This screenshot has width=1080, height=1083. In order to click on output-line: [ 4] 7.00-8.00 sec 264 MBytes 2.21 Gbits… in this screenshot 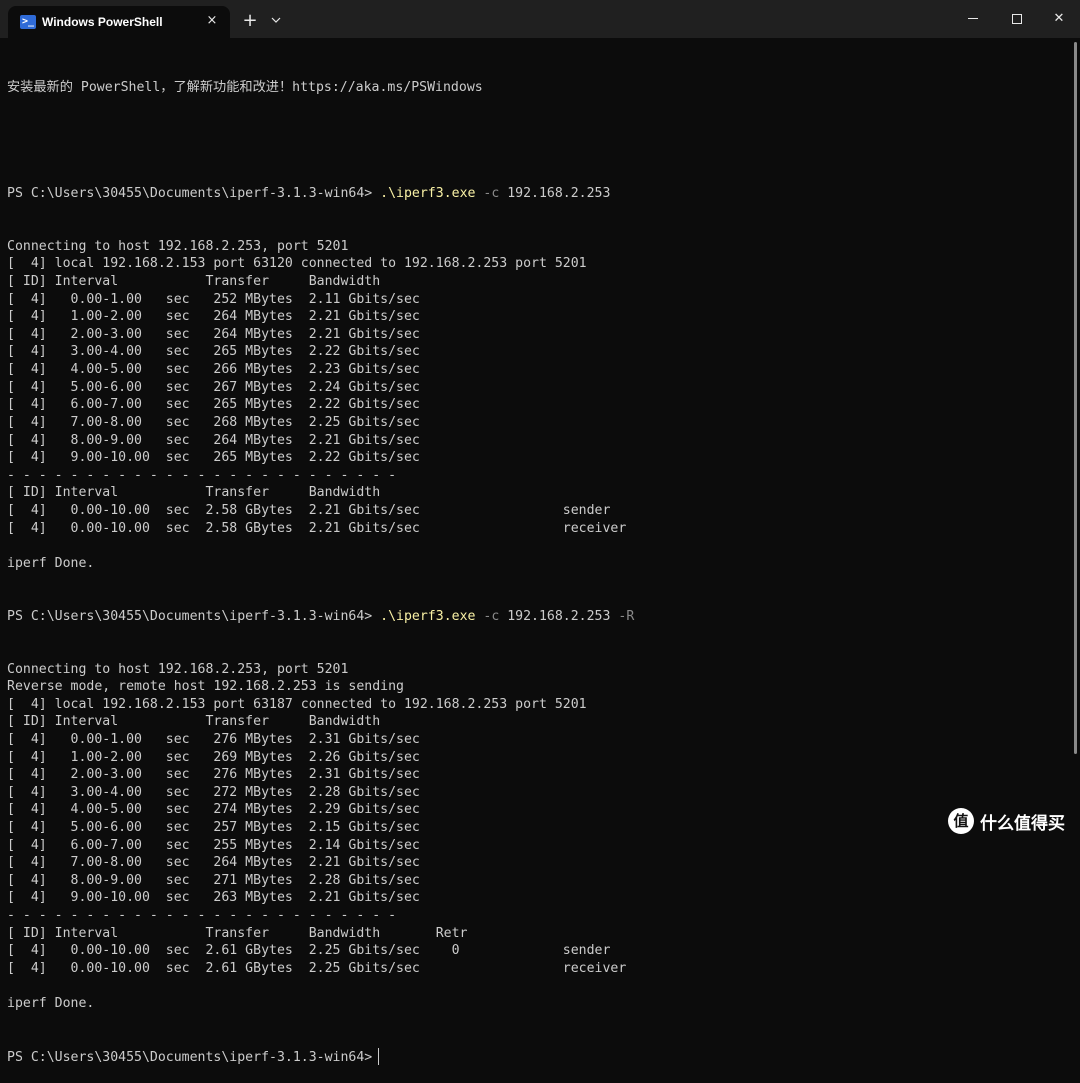, I will do `click(213, 863)`.